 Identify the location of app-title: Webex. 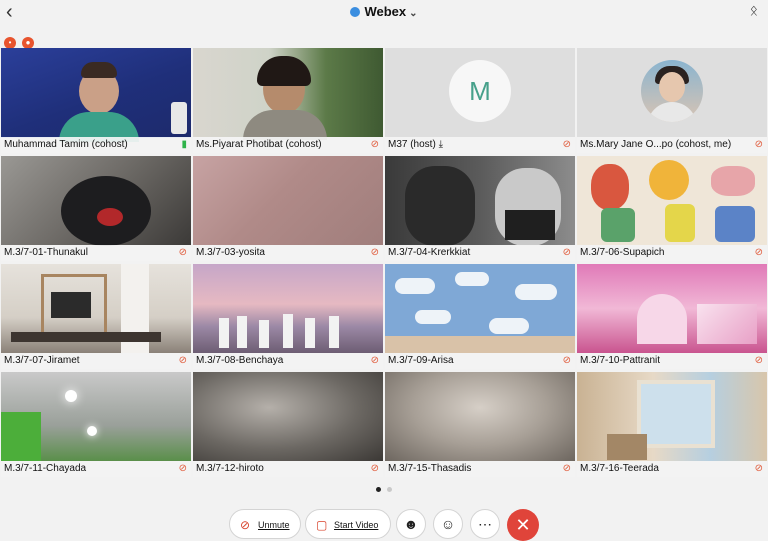
(385, 11).